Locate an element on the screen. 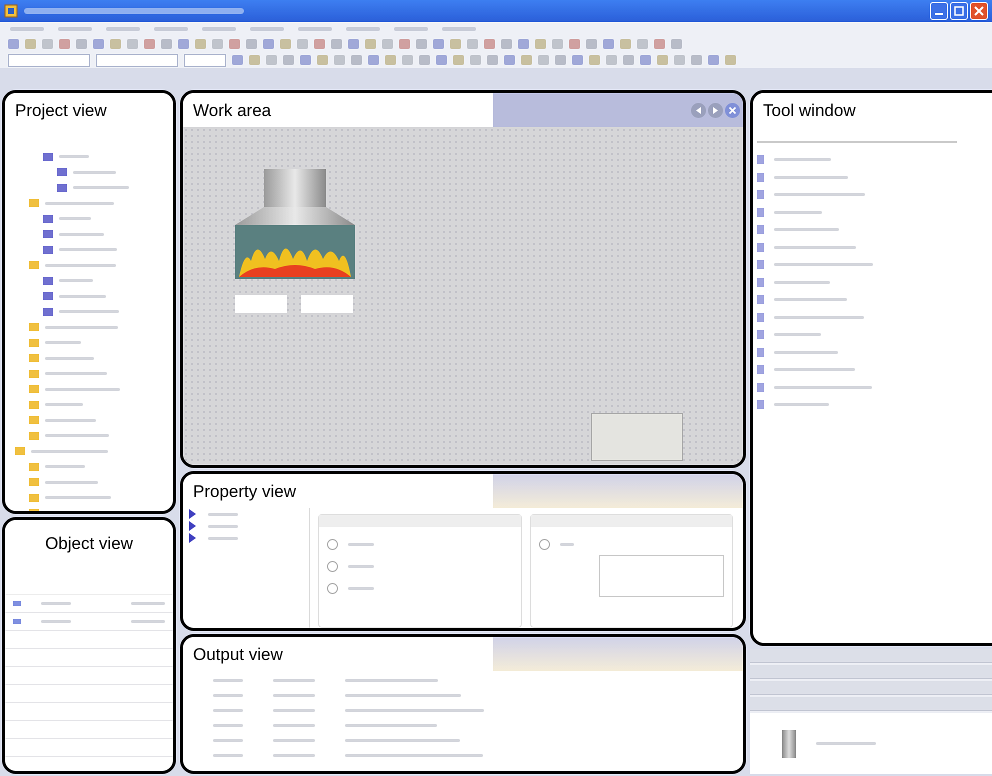 The image size is (992, 776). close-button is located at coordinates (979, 11).